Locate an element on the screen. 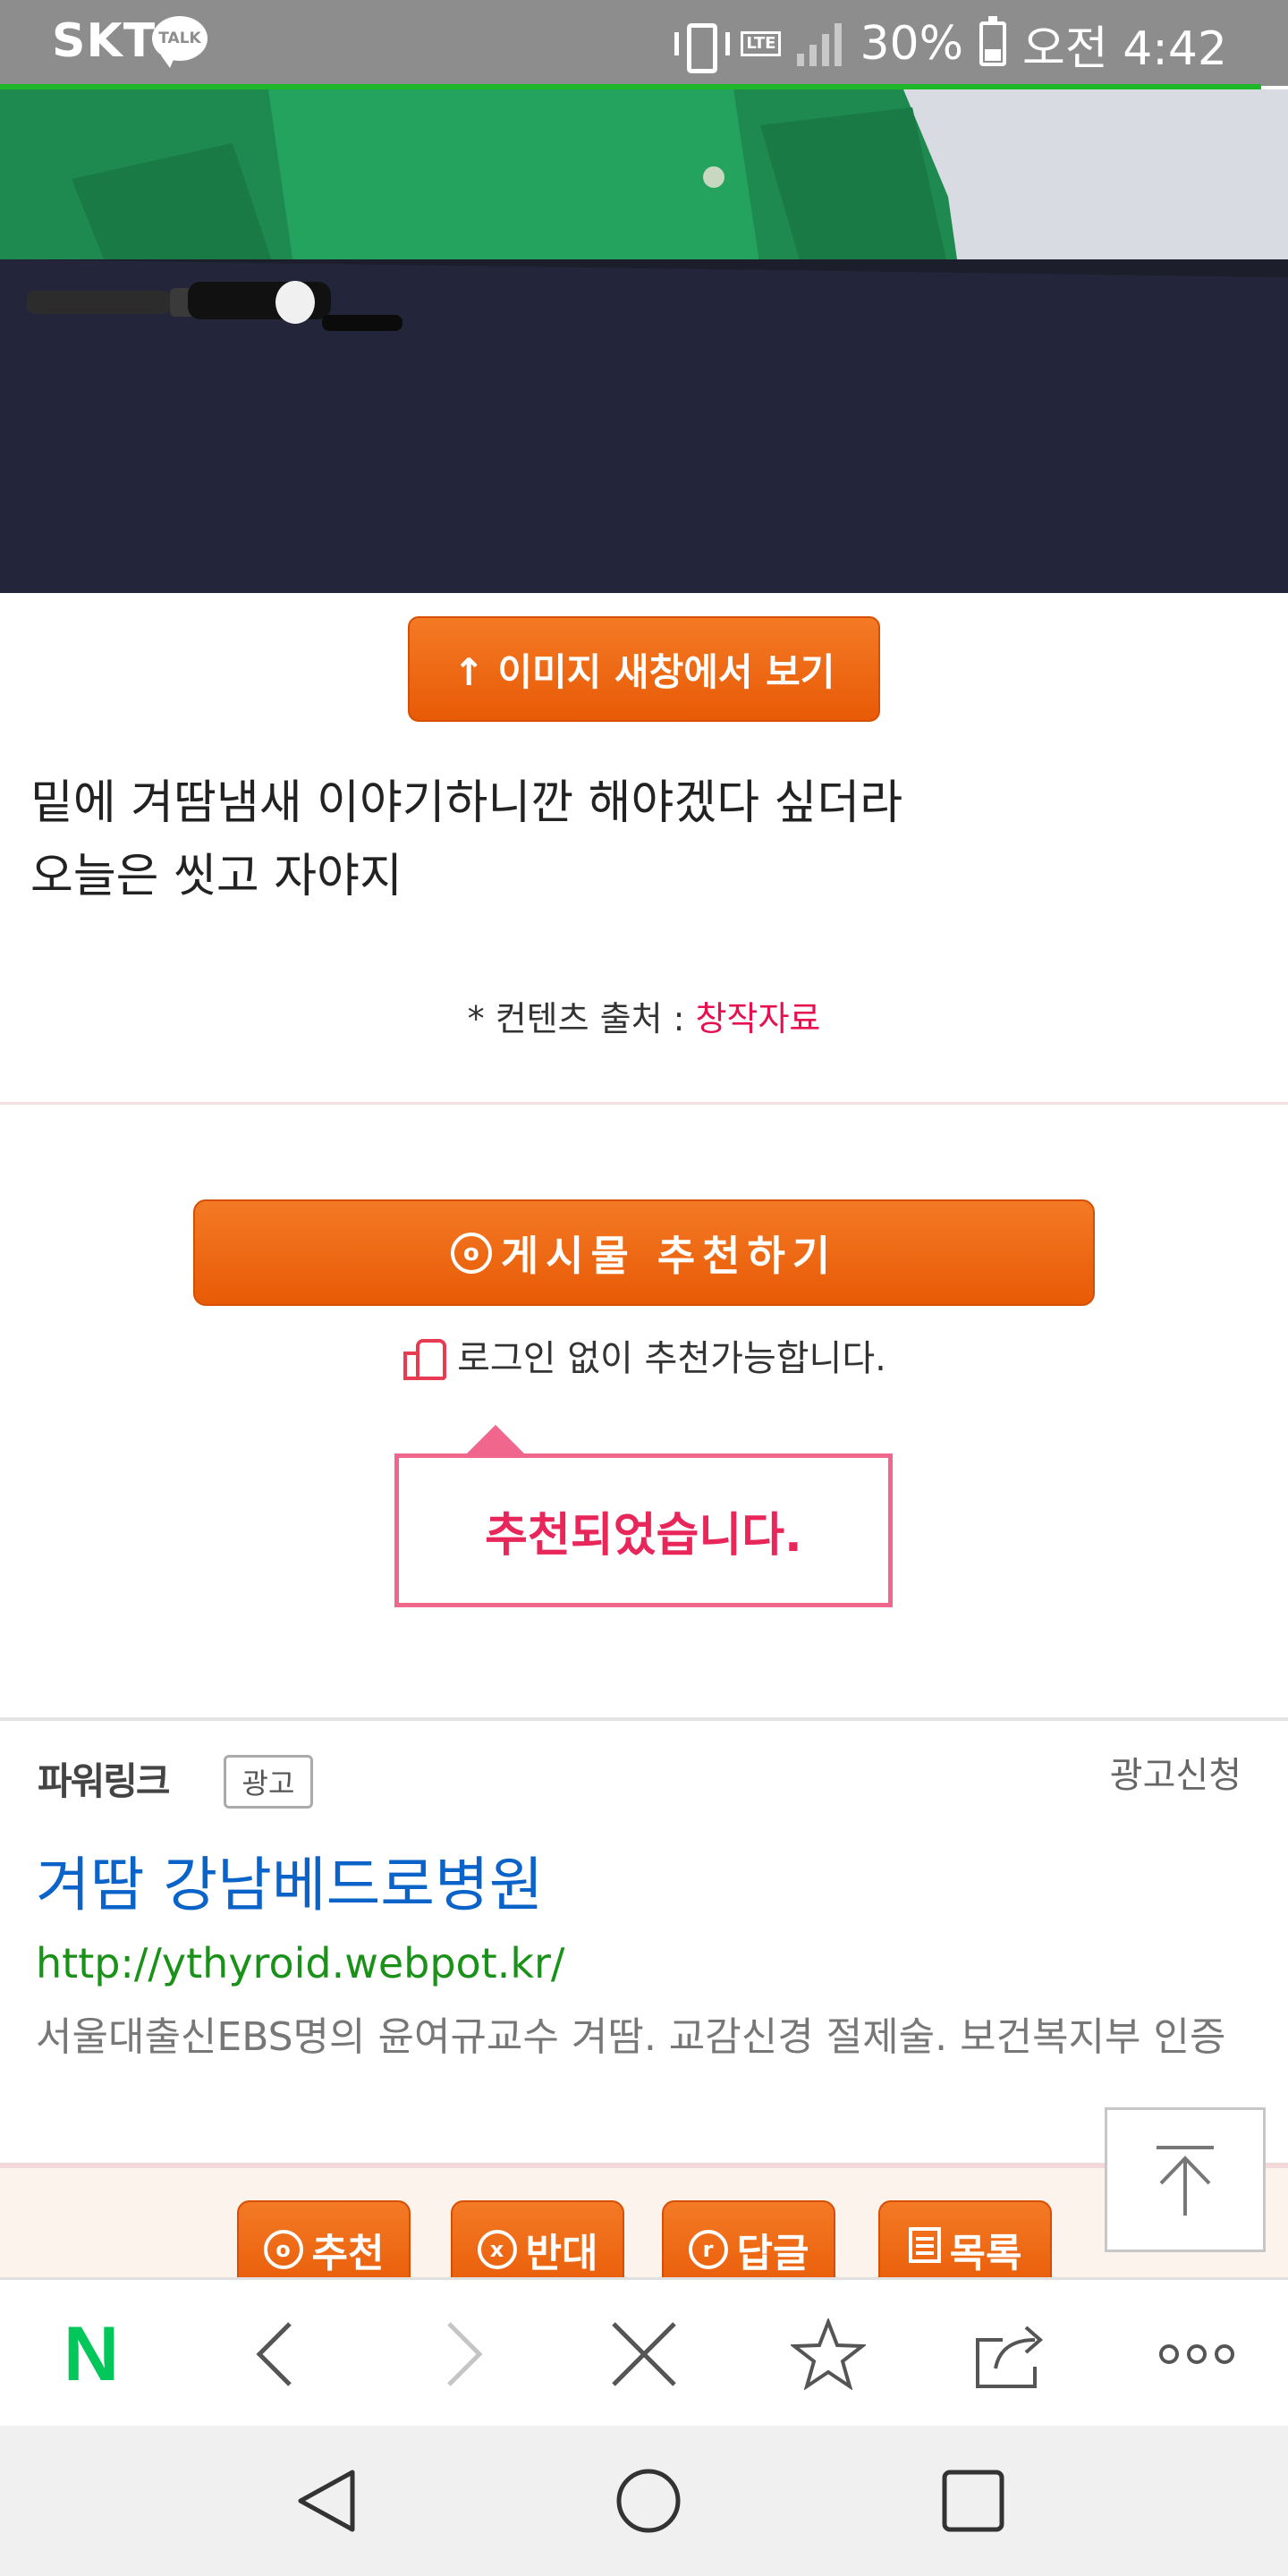 The image size is (1288, 2576). triangle-back-icon is located at coordinates (326, 2501).